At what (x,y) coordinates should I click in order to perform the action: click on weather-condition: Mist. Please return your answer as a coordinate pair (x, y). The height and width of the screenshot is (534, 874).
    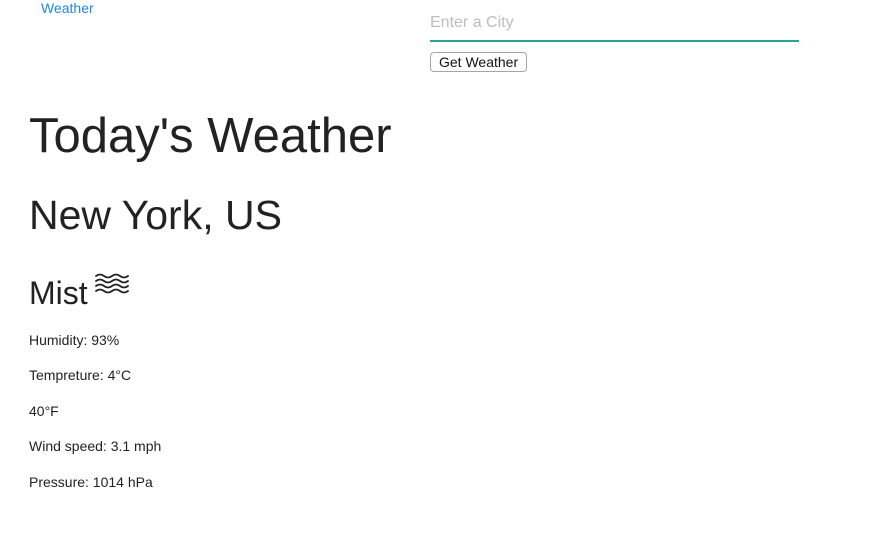
    Looking at the image, I should click on (58, 293).